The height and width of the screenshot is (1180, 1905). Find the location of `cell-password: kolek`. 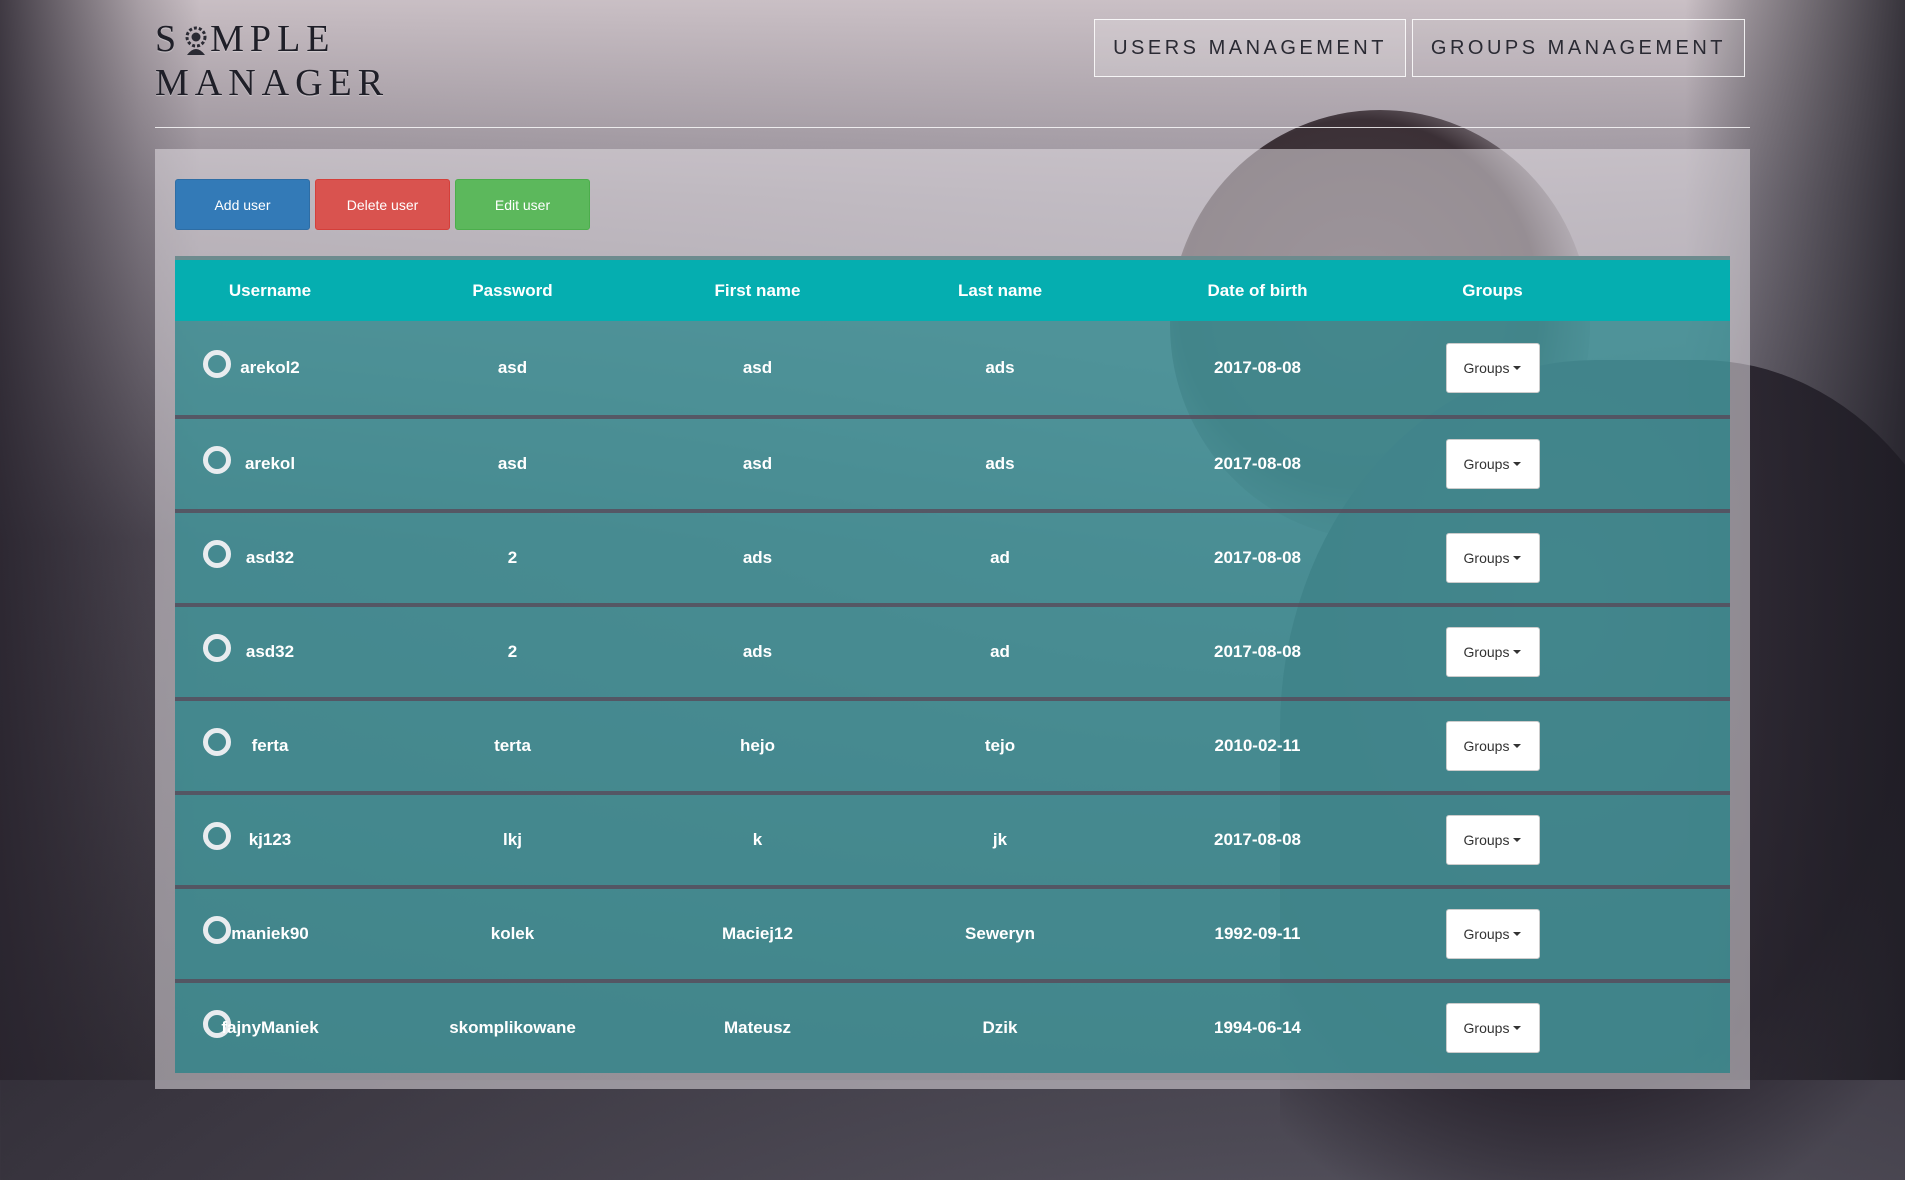

cell-password: kolek is located at coordinates (512, 933).